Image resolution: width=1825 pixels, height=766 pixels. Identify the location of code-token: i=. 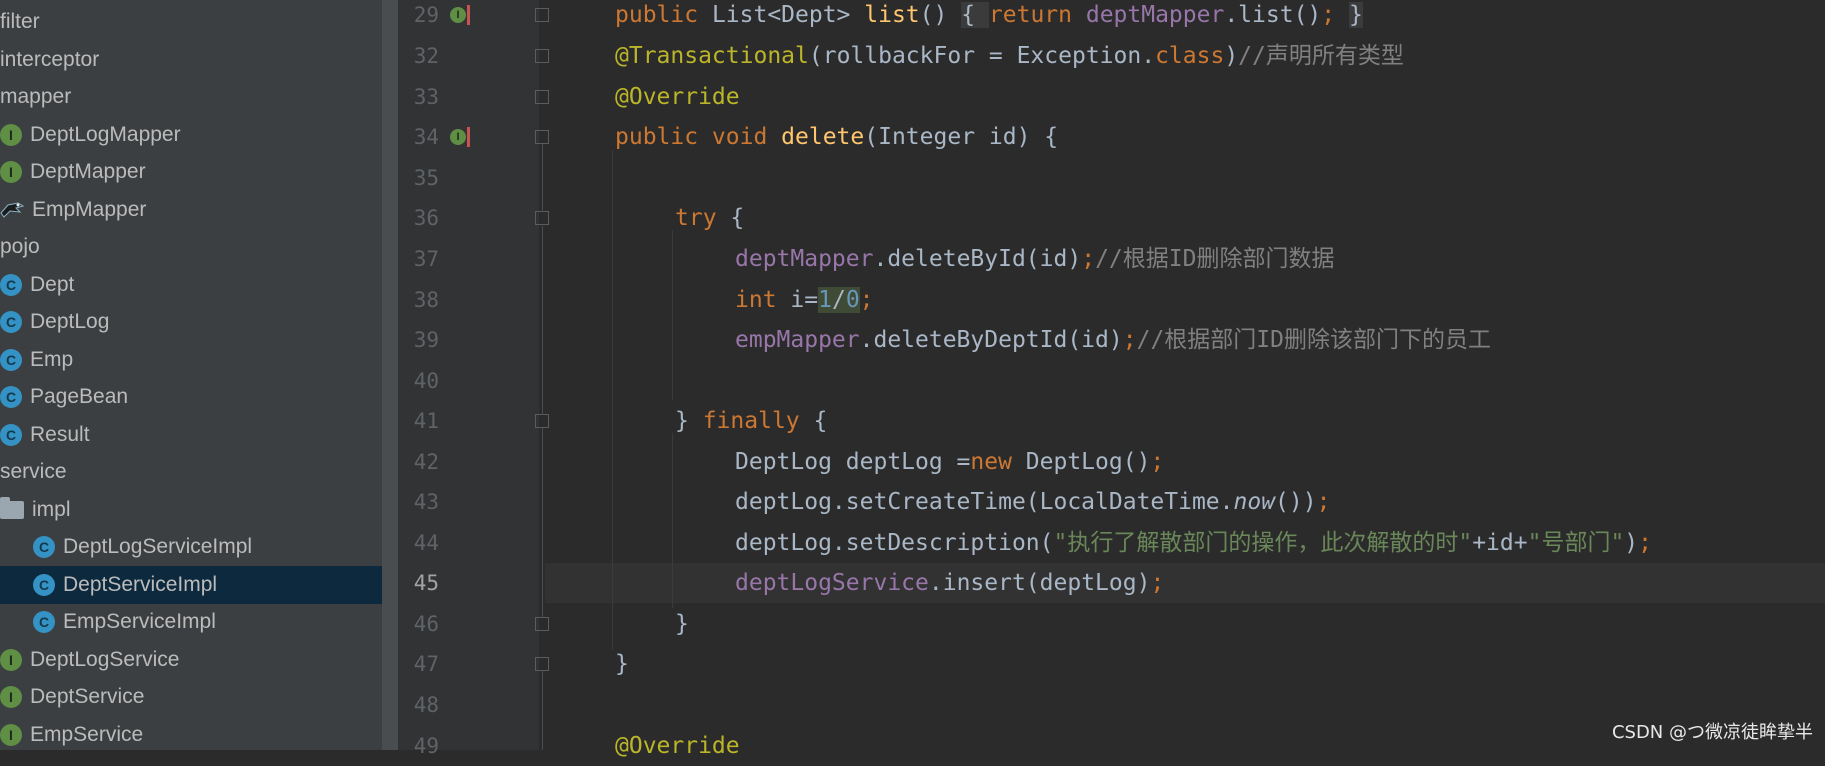
(804, 300).